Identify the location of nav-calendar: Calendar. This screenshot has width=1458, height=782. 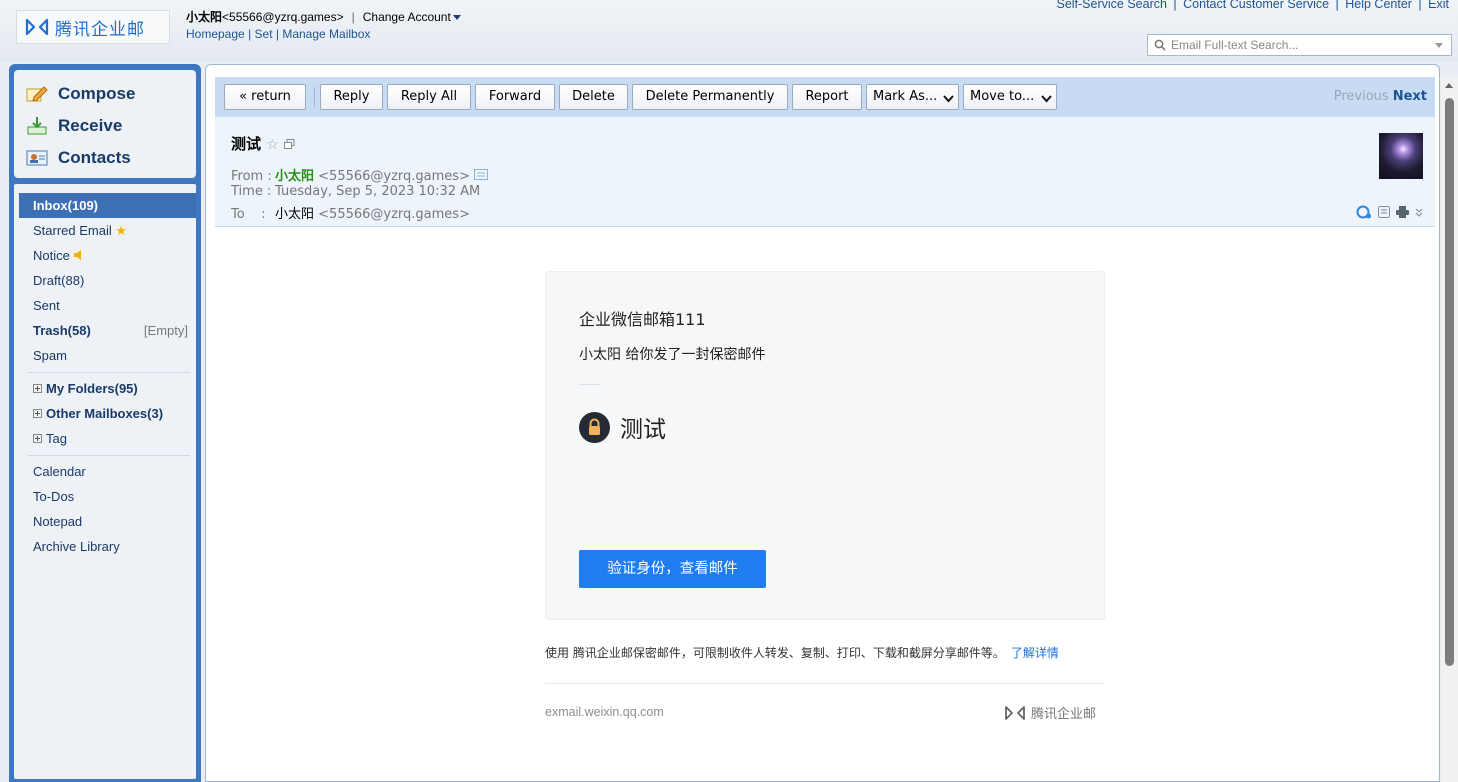
(105, 471).